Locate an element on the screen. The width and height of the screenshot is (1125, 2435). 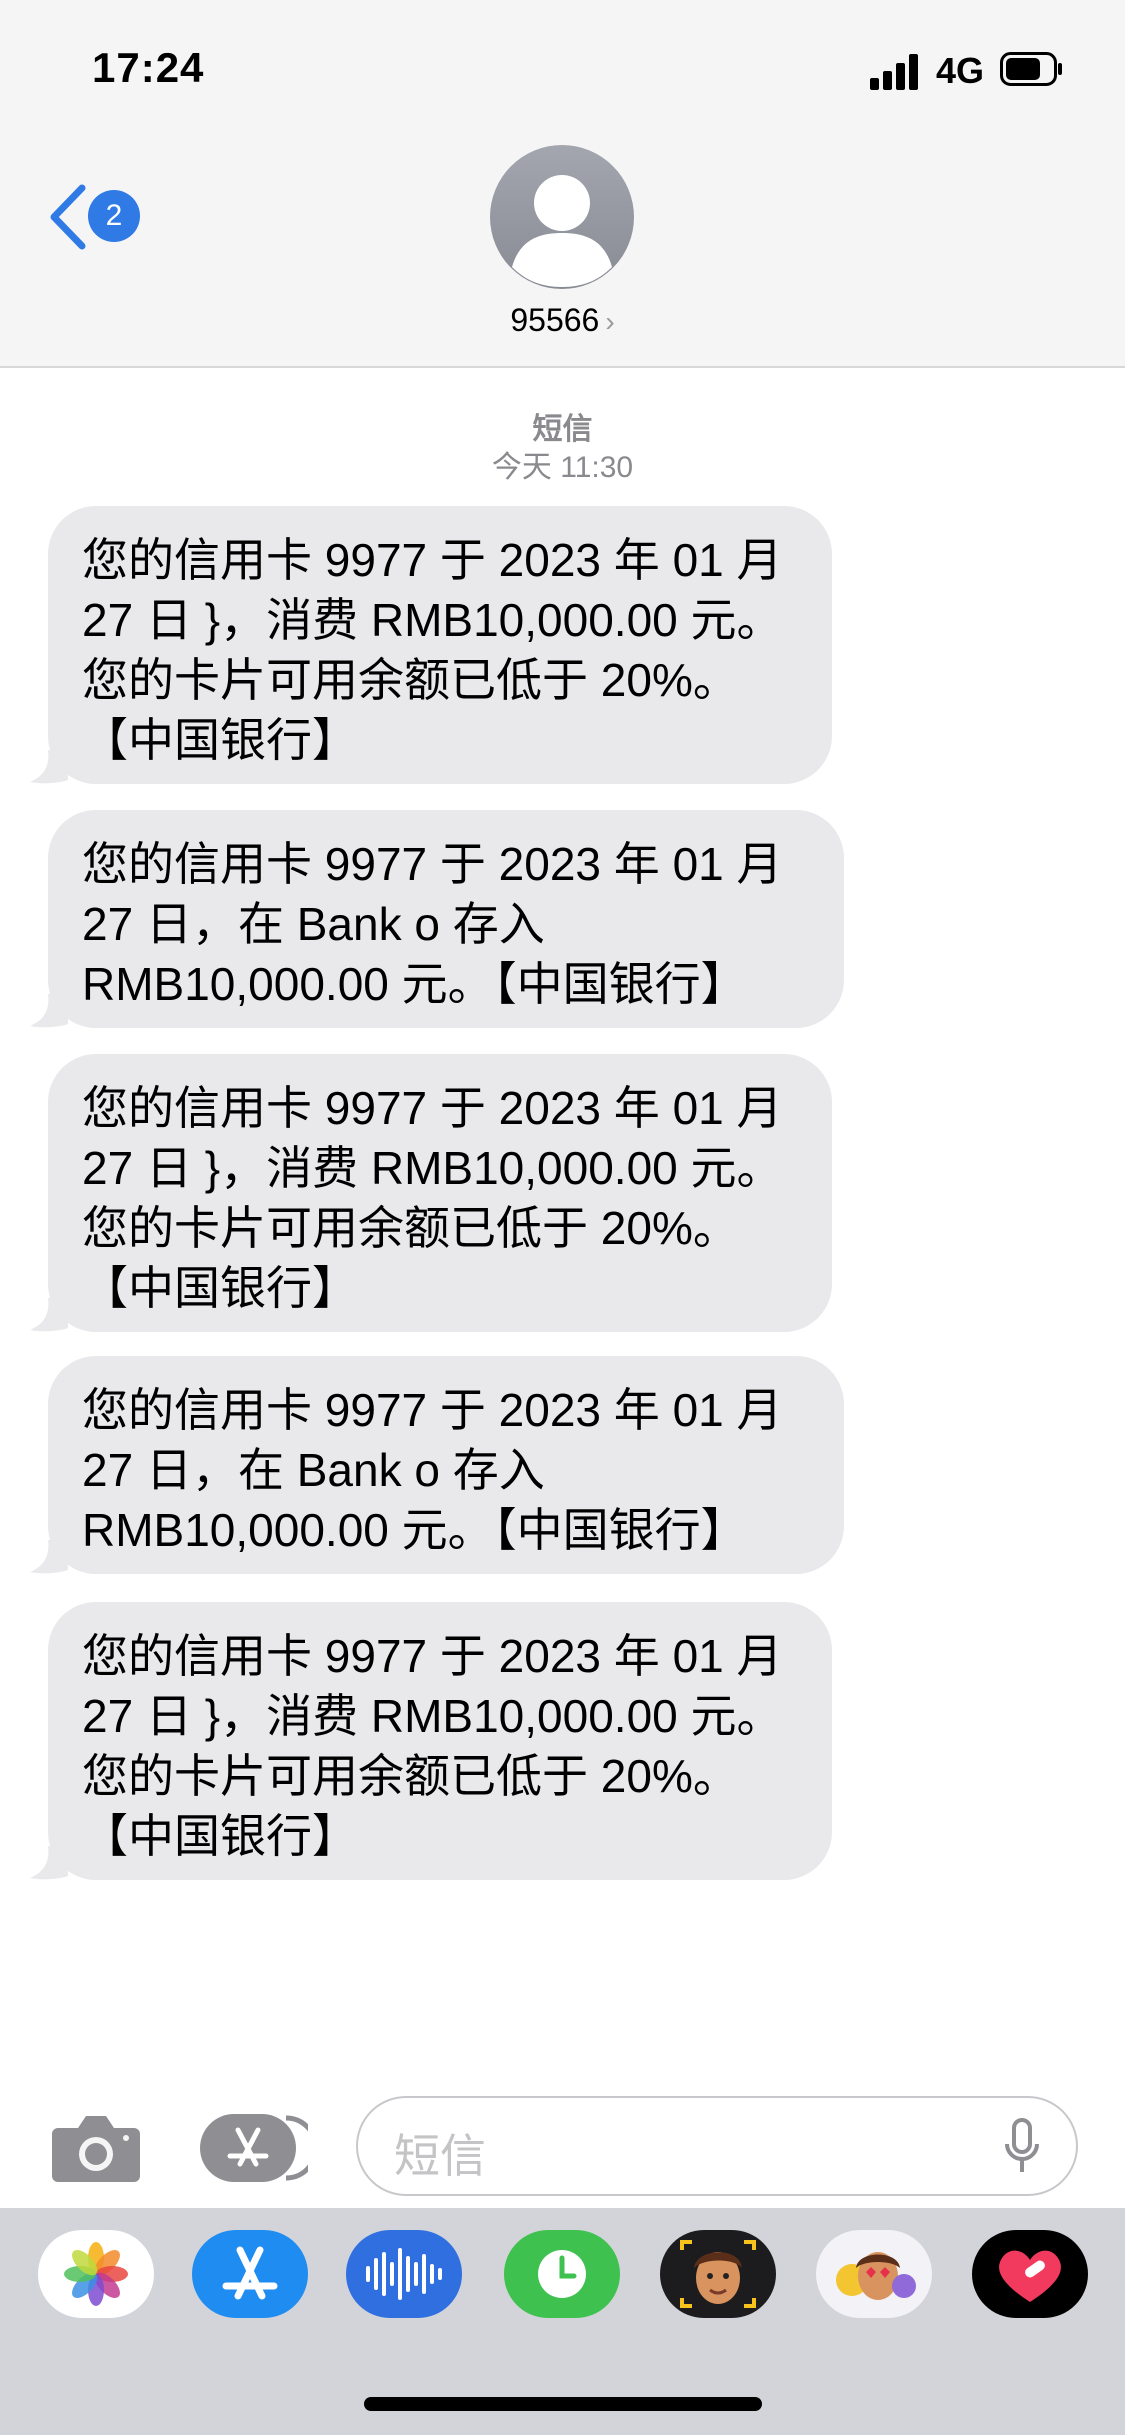
microphone-icon is located at coordinates (1022, 2147).